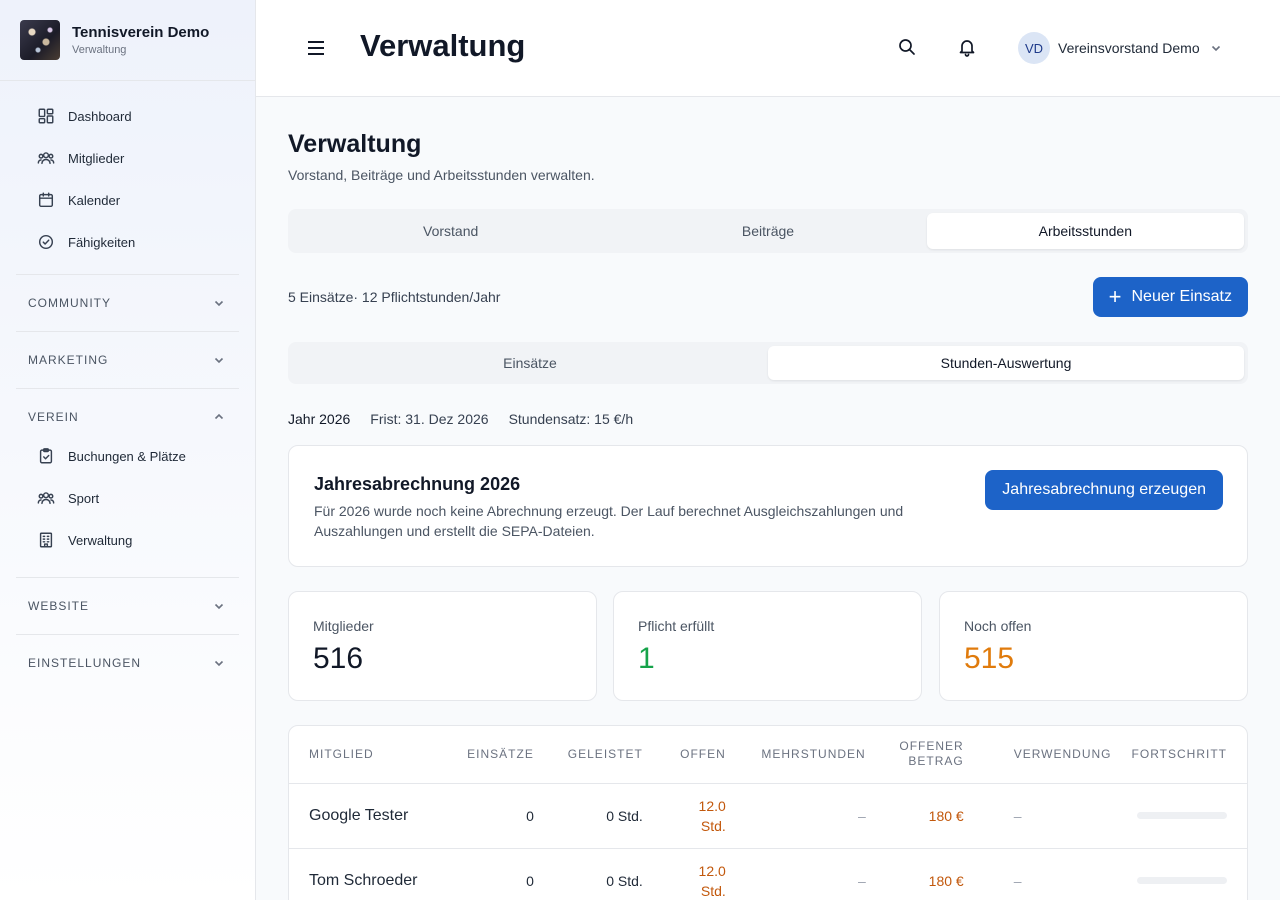 Image resolution: width=1280 pixels, height=900 pixels. I want to click on new-assignment-label: Neuer Einsatz, so click(1182, 296).